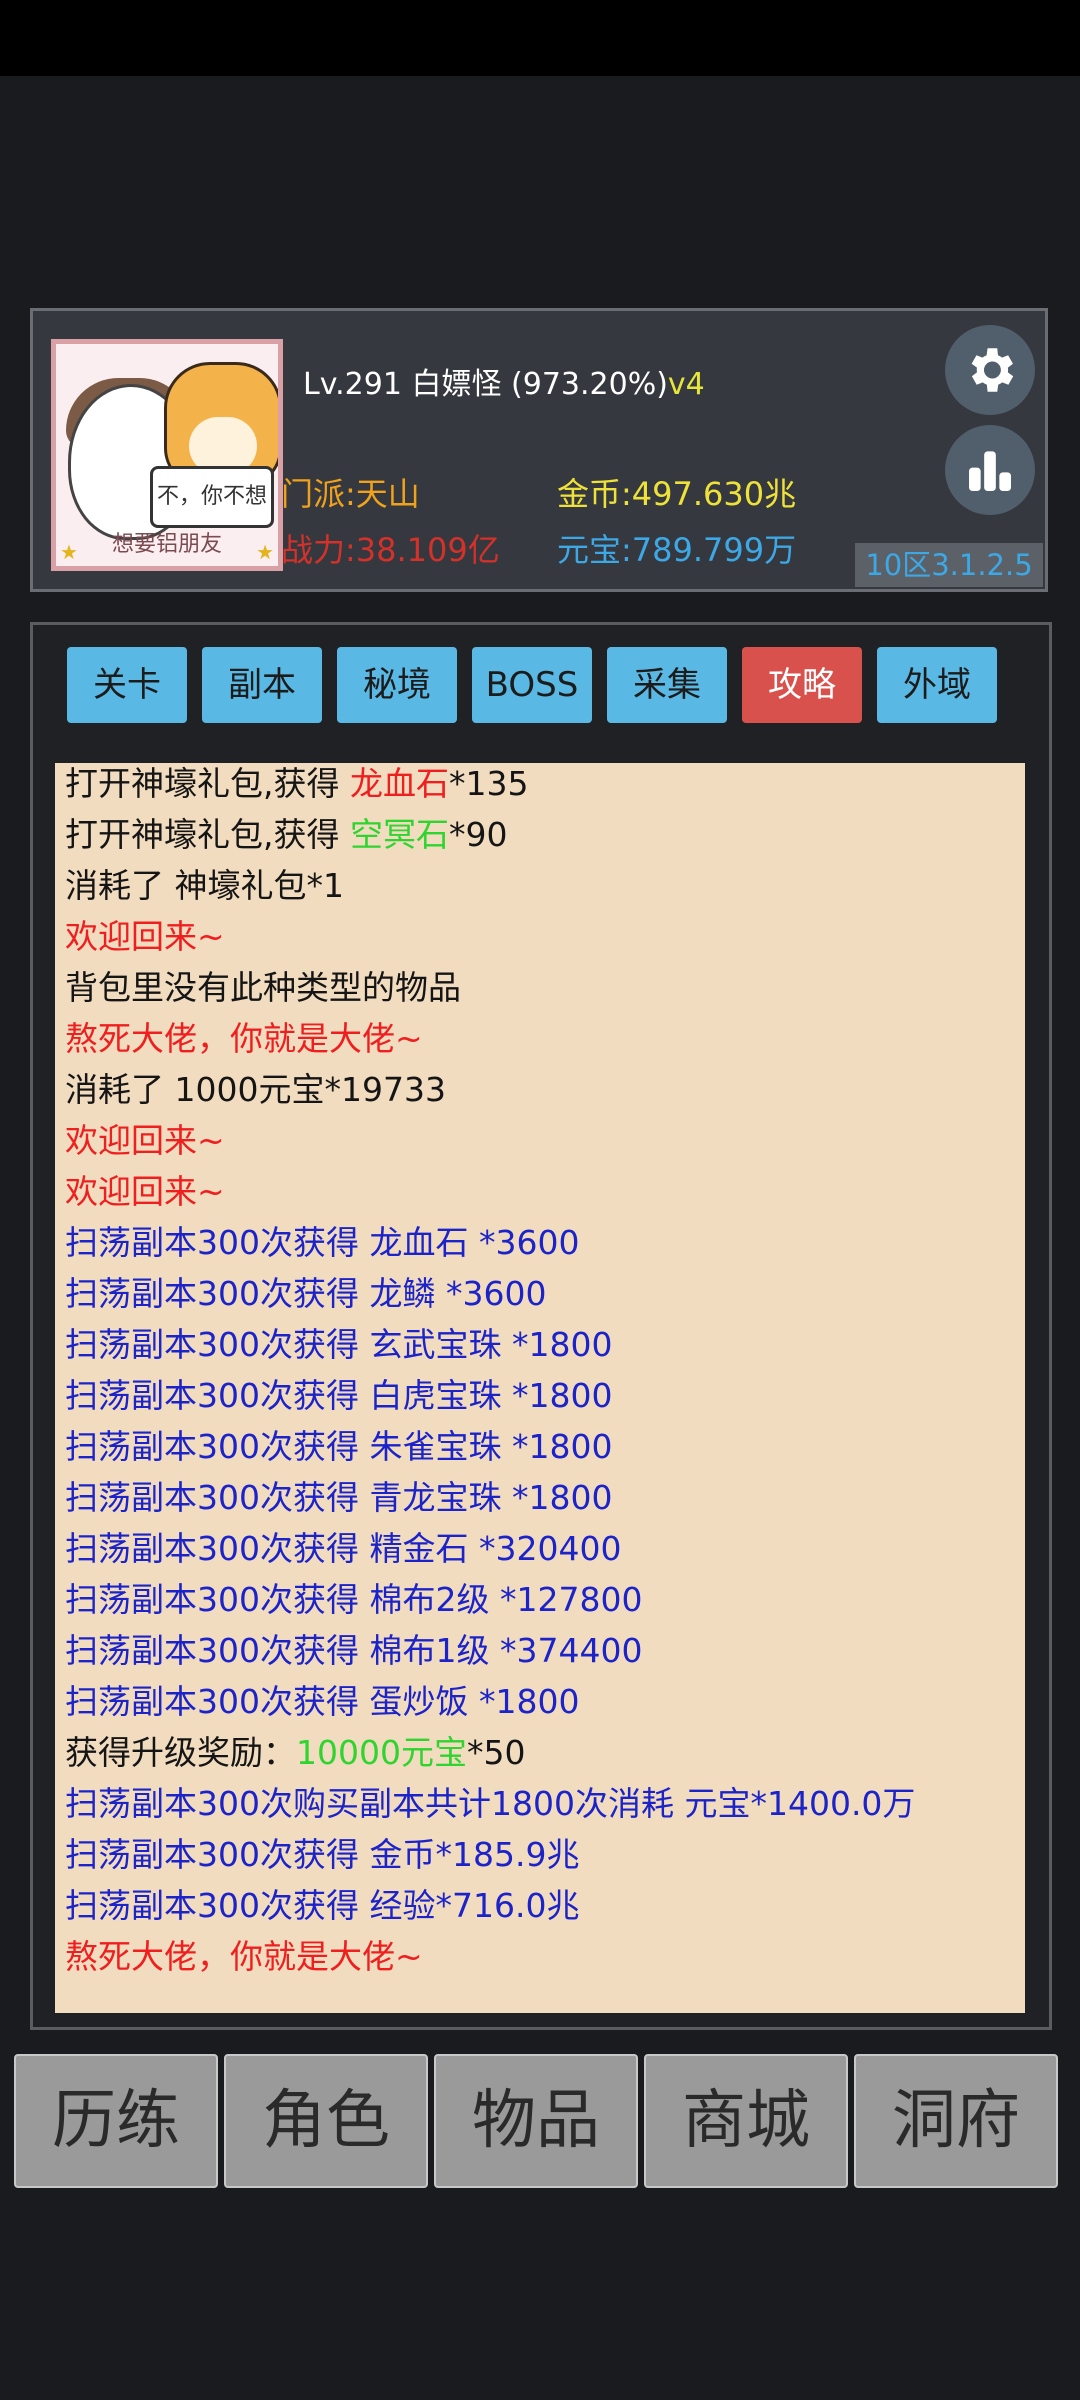 The image size is (1080, 2400). I want to click on log-line: 扫荡副本300次获得 白虎宝珠 *1800, so click(338, 1393).